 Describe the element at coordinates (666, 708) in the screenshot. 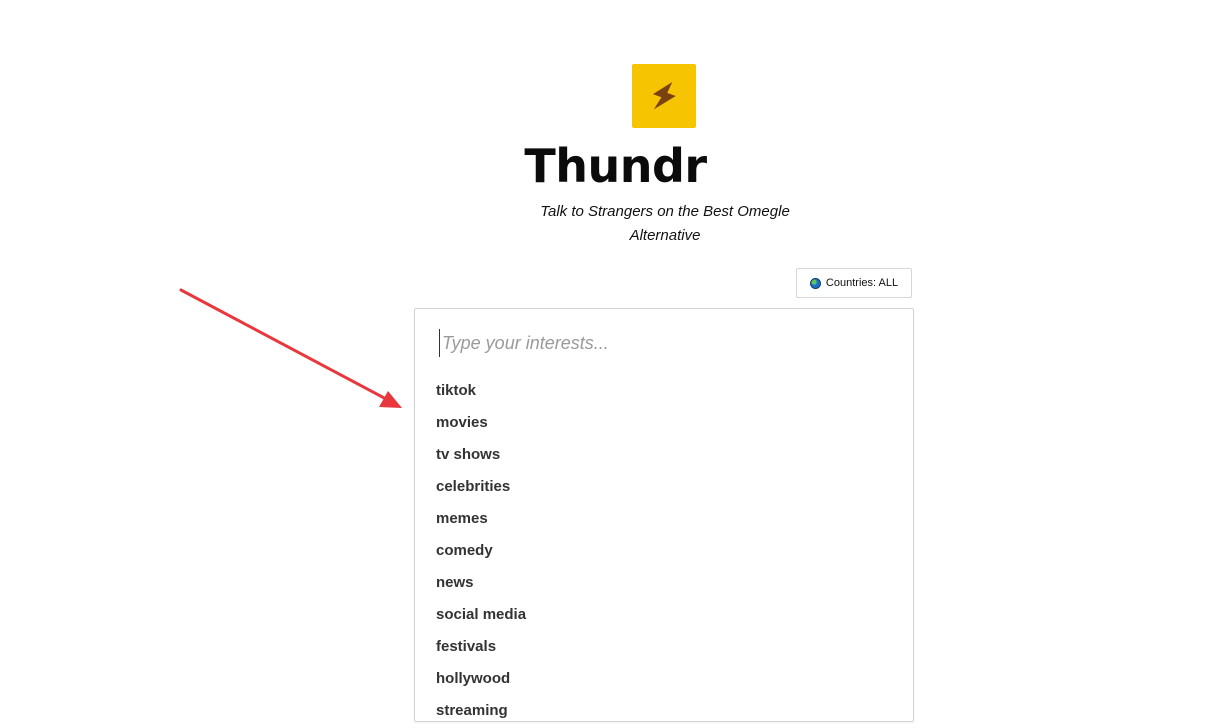

I see `interest-suggestion-item: streaming` at that location.